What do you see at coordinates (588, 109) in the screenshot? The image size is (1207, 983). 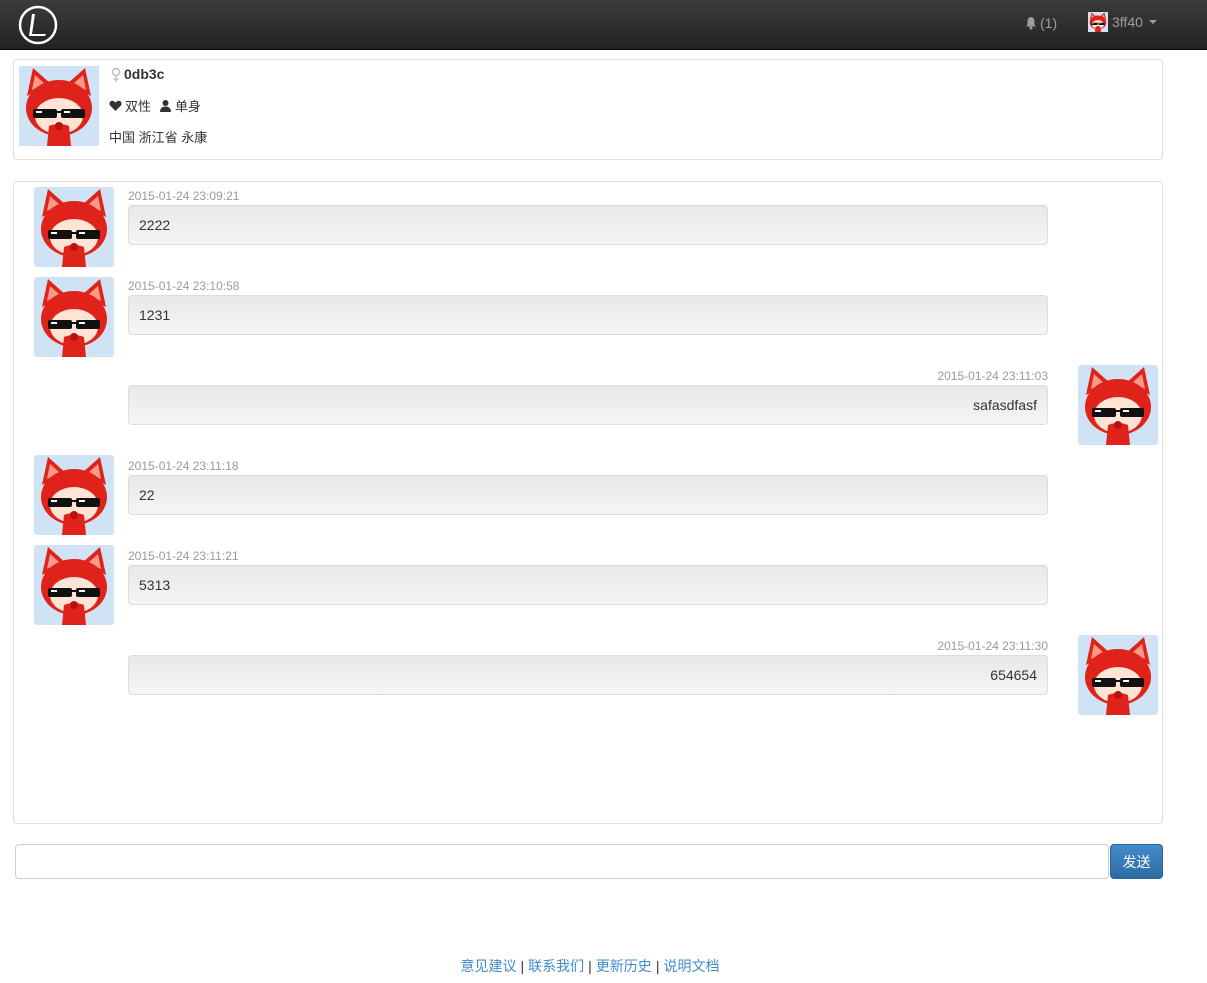 I see `profile-panel: 0db3c 双性 单身 中国 浙江省 永康` at bounding box center [588, 109].